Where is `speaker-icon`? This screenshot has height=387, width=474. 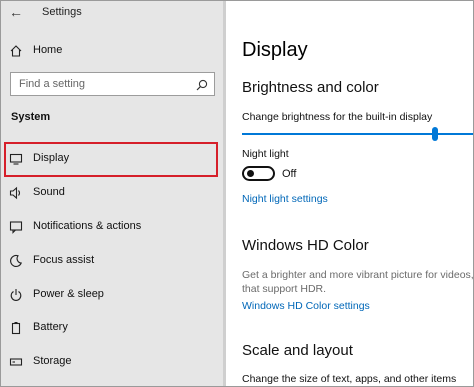
speaker-icon is located at coordinates (16, 193).